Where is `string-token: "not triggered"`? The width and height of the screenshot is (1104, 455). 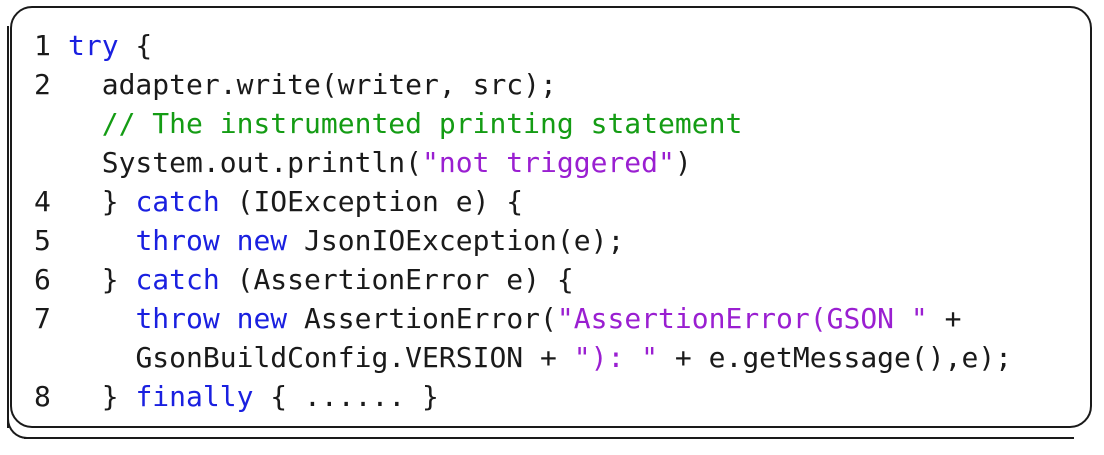 string-token: "not triggered" is located at coordinates (548, 162).